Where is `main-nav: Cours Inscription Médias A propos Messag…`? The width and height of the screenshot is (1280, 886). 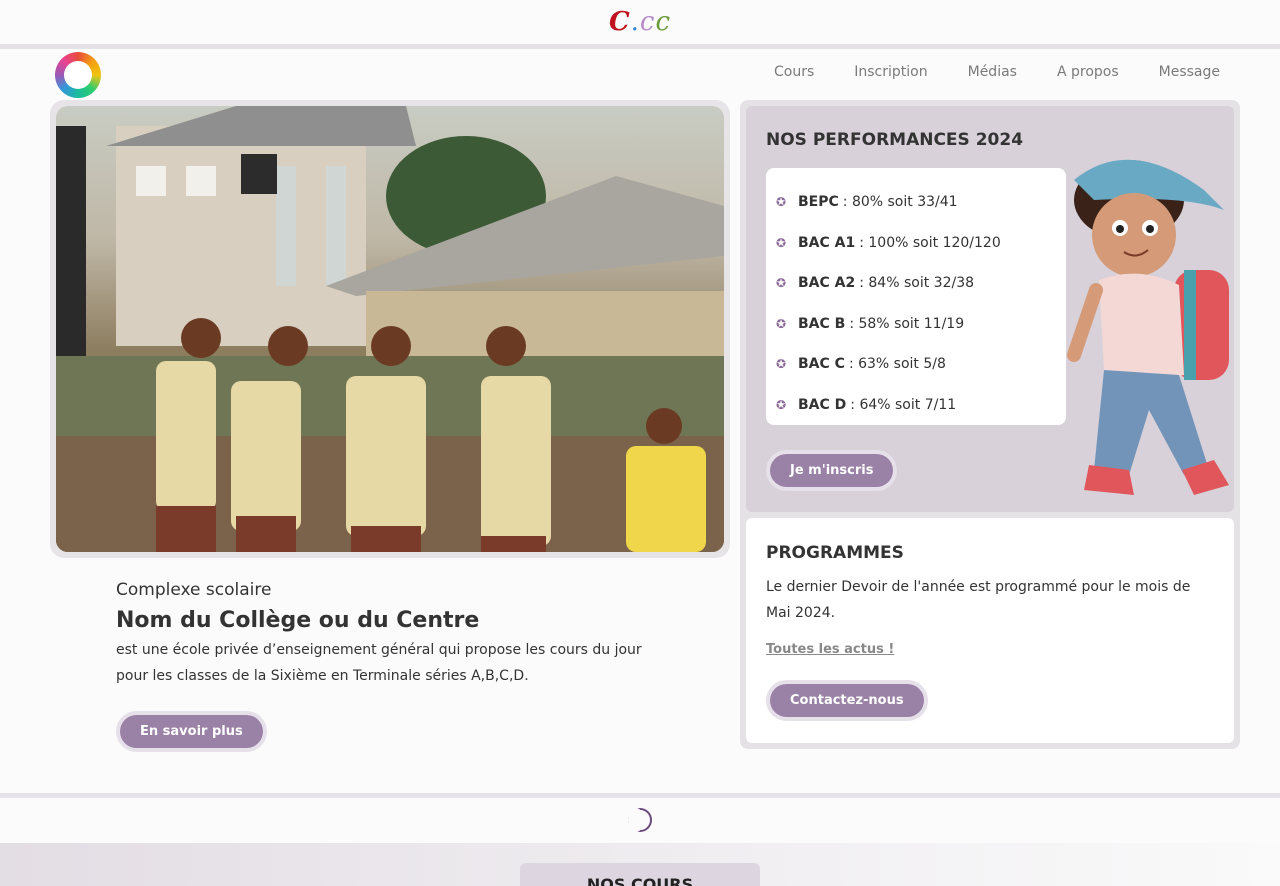
main-nav: Cours Inscription Médias A propos Messag… is located at coordinates (997, 72).